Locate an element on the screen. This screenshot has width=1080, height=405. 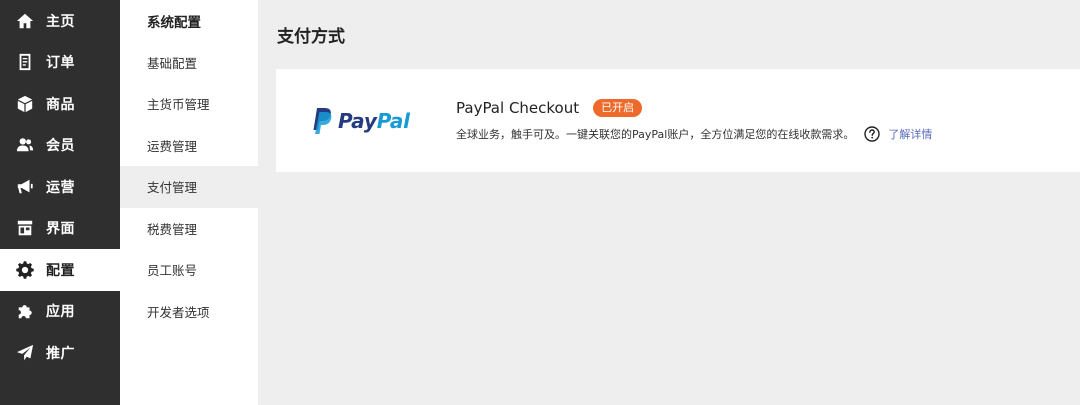
product-box-icon is located at coordinates (25, 104).